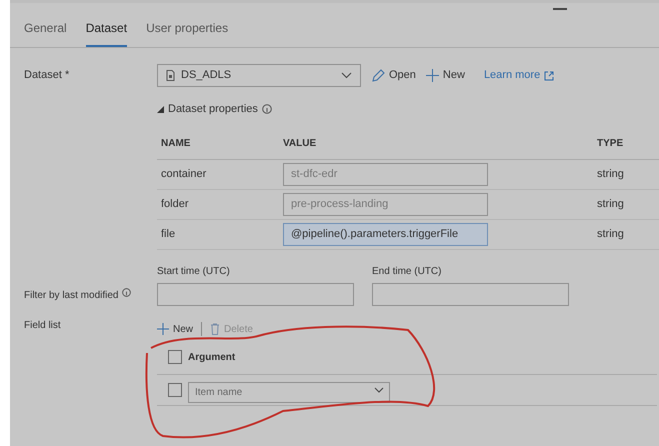 The height and width of the screenshot is (446, 659). I want to click on value-field: @pipeline().parameters.triggerFile, so click(385, 234).